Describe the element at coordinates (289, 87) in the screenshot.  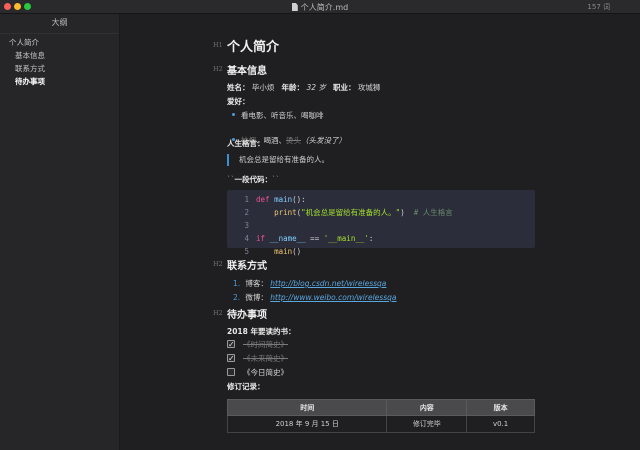
I see `age-label: 年龄` at that location.